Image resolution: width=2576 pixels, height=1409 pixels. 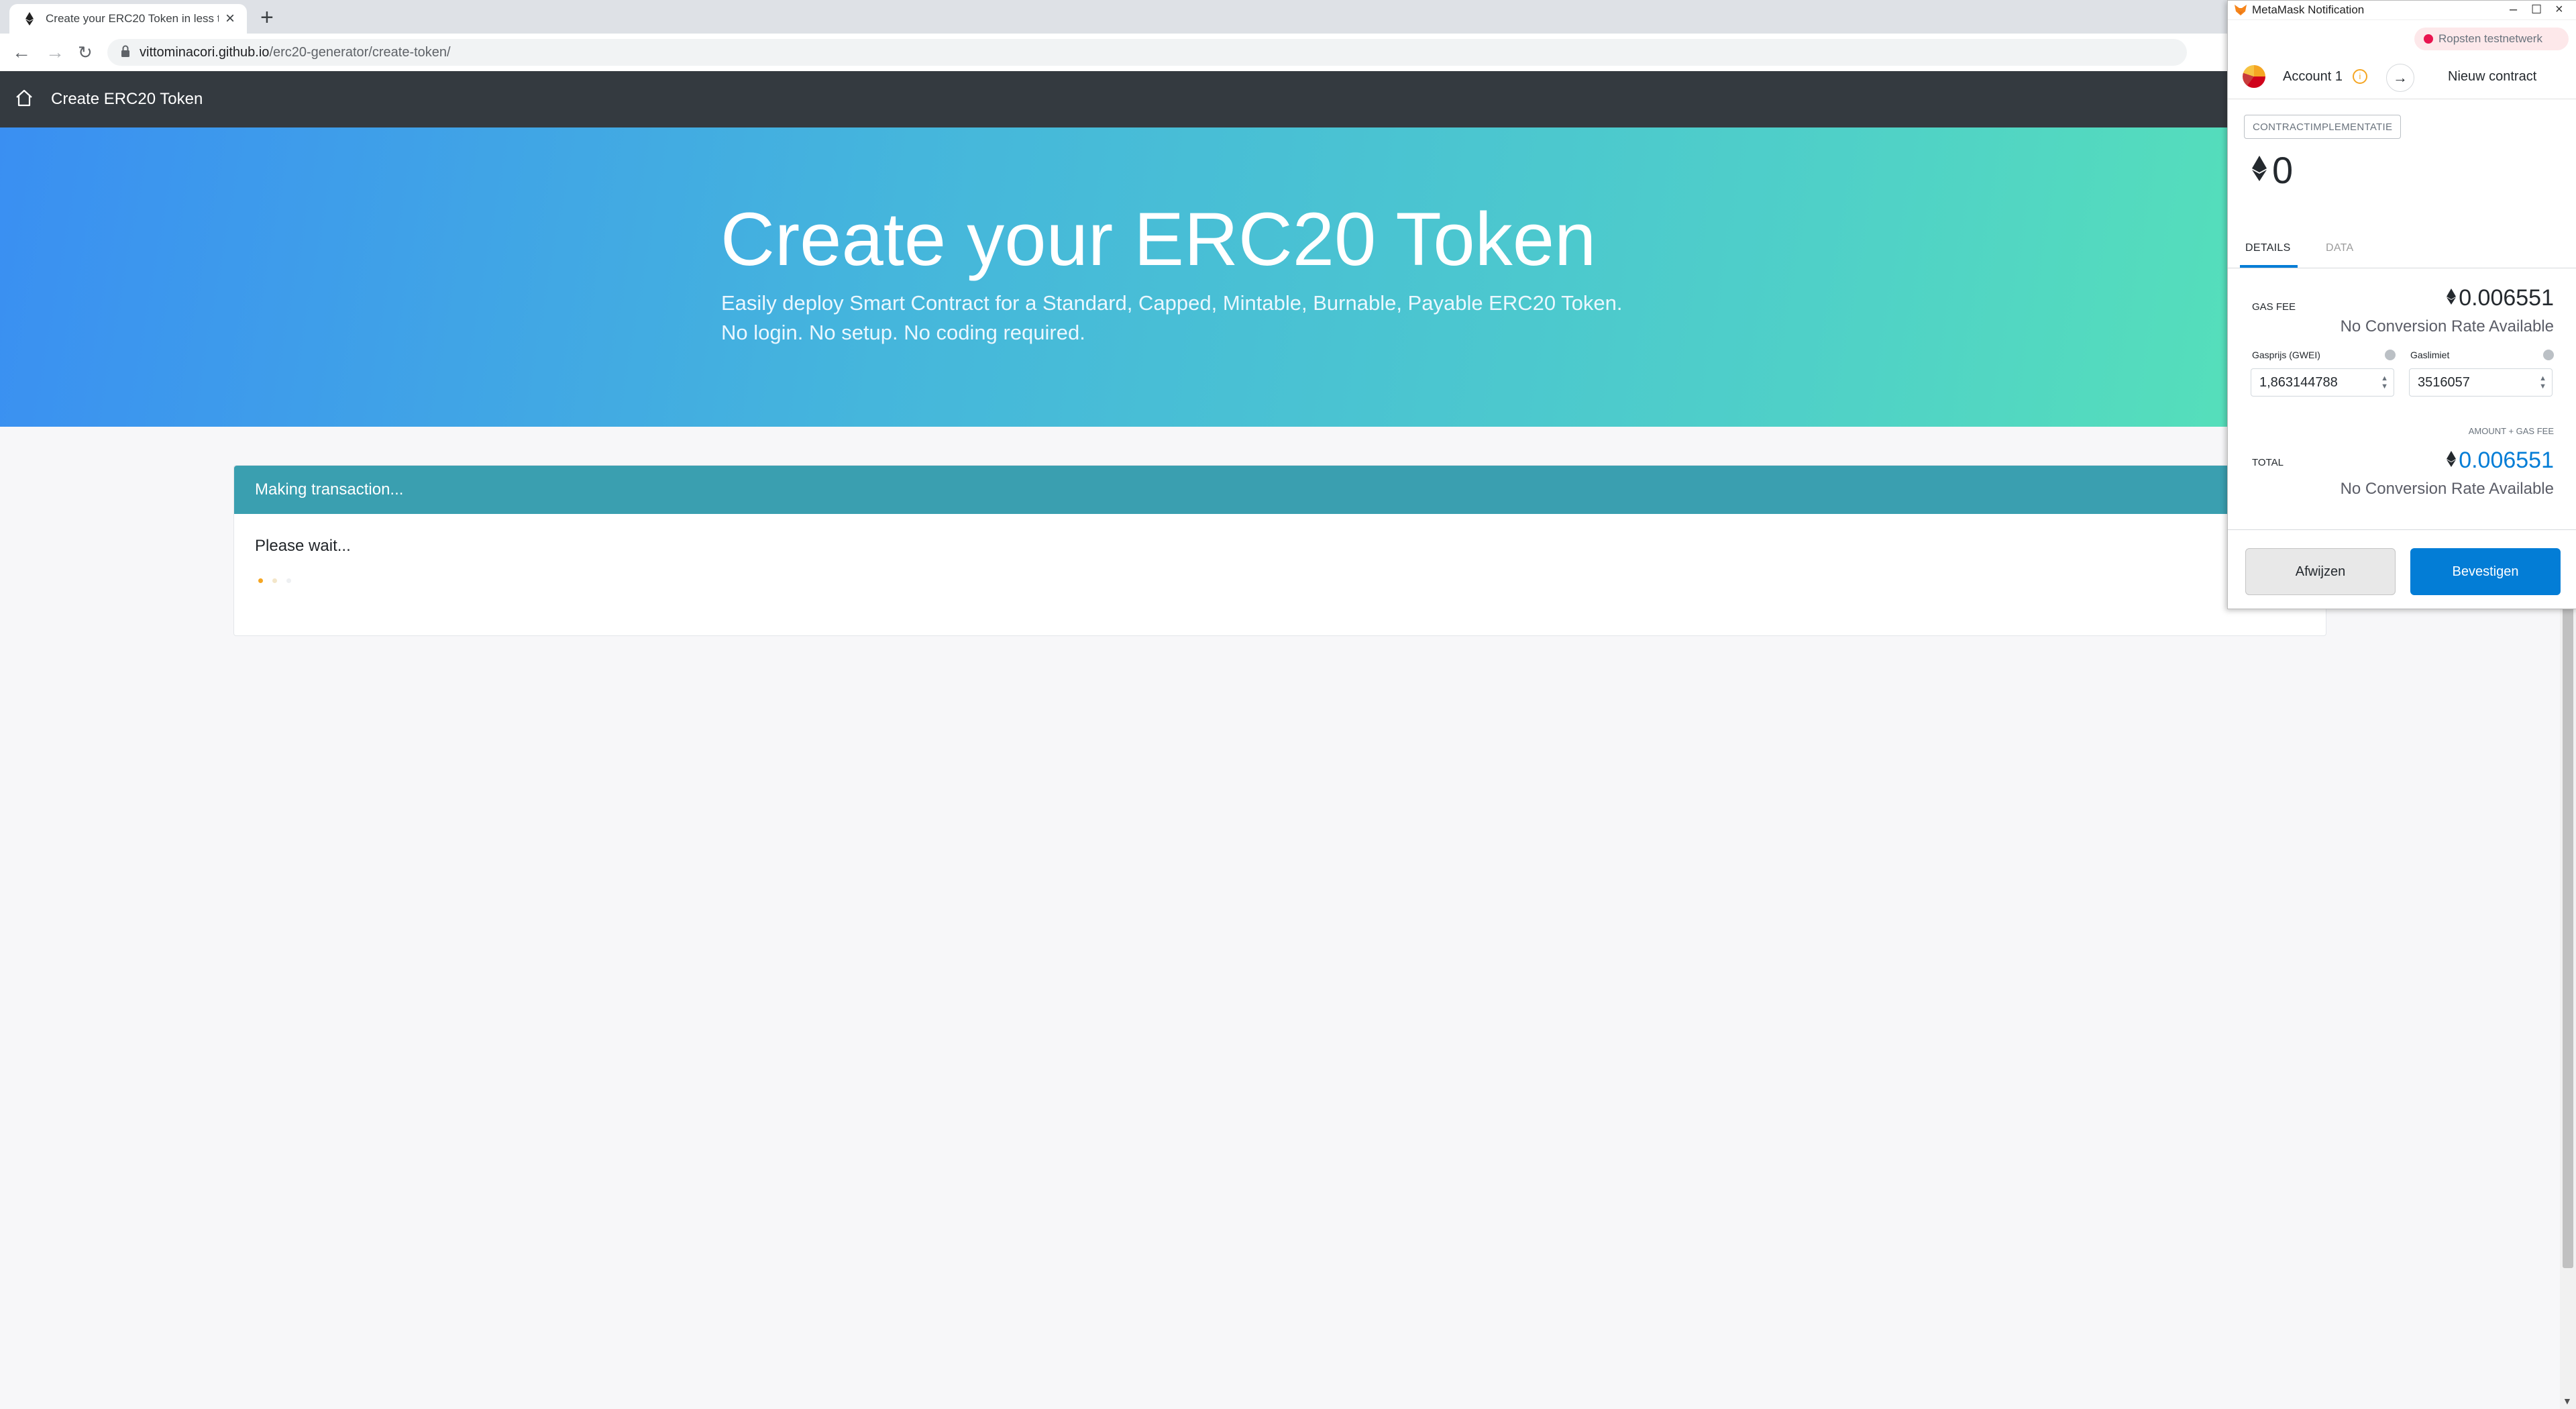 What do you see at coordinates (2506, 298) in the screenshot?
I see `gas-fee-amount: 0.006551` at bounding box center [2506, 298].